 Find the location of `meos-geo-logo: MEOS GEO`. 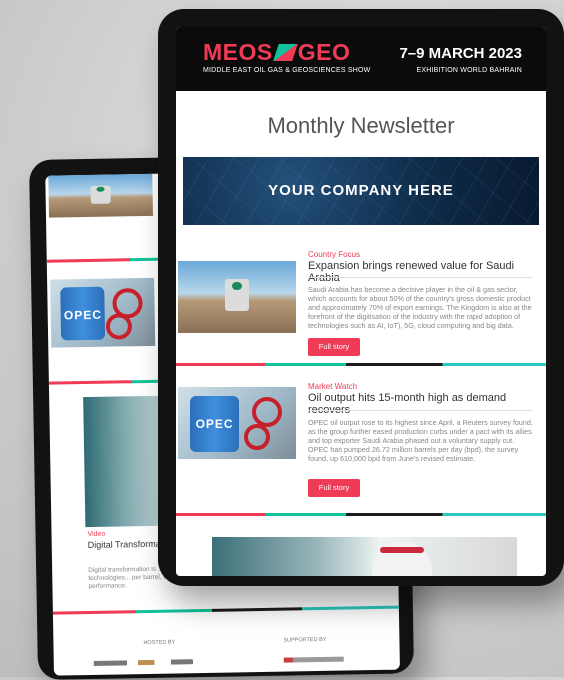

meos-geo-logo: MEOS GEO is located at coordinates (277, 52).